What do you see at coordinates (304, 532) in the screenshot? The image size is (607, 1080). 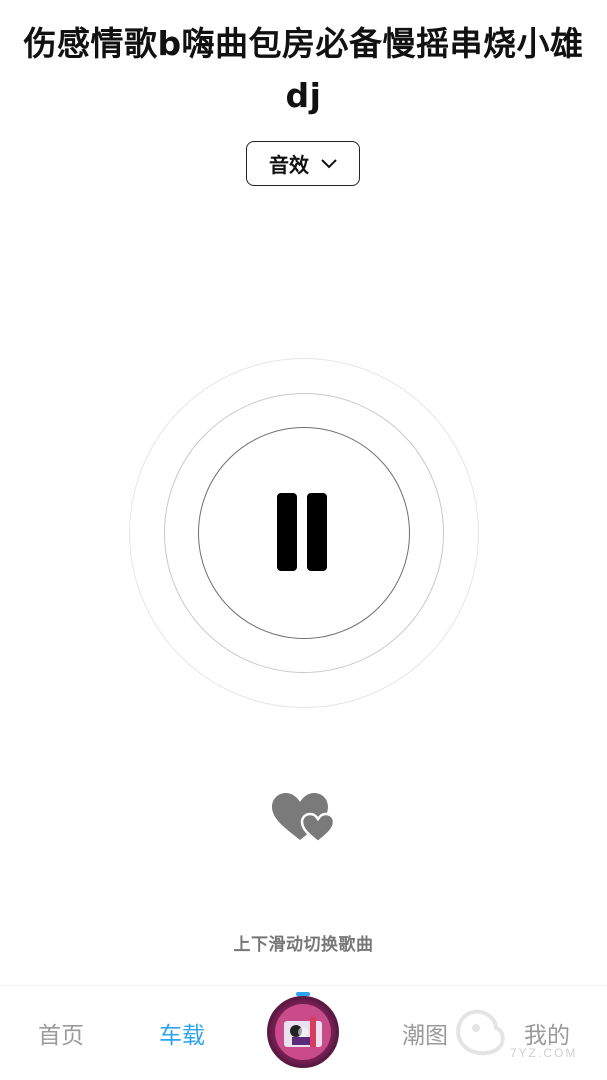 I see `pause-button` at bounding box center [304, 532].